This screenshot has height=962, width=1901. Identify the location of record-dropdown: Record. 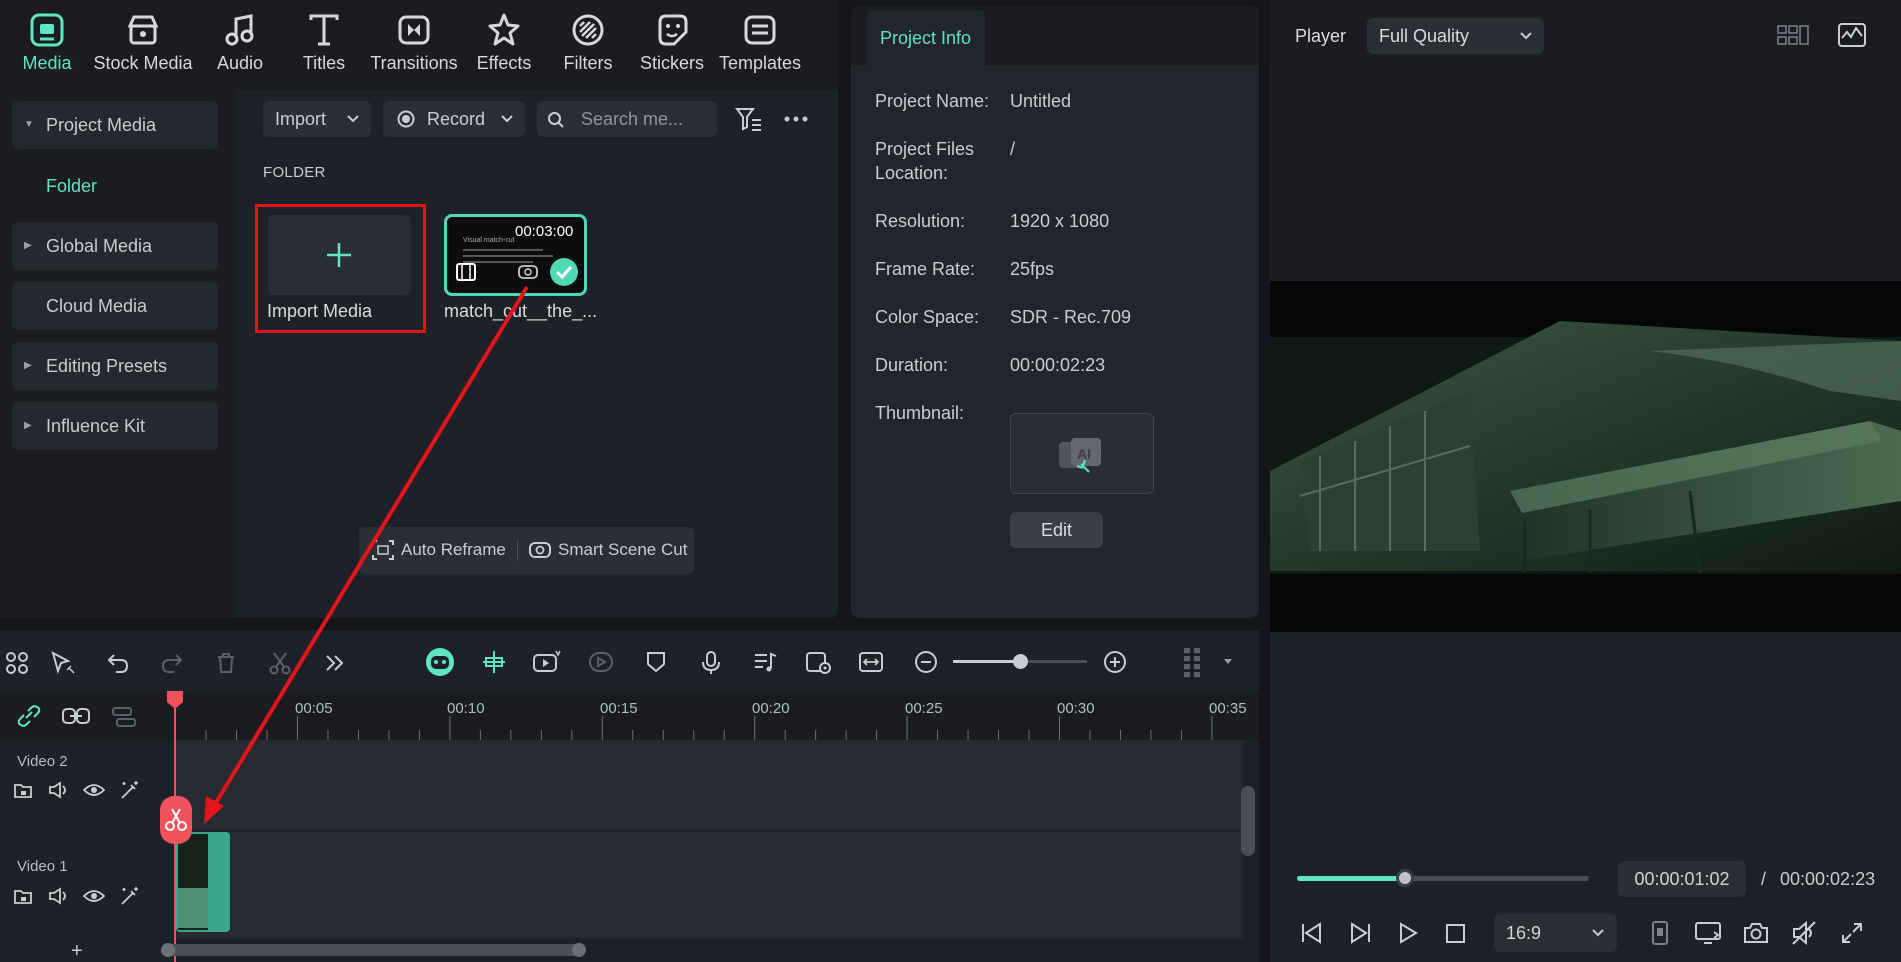
(454, 119).